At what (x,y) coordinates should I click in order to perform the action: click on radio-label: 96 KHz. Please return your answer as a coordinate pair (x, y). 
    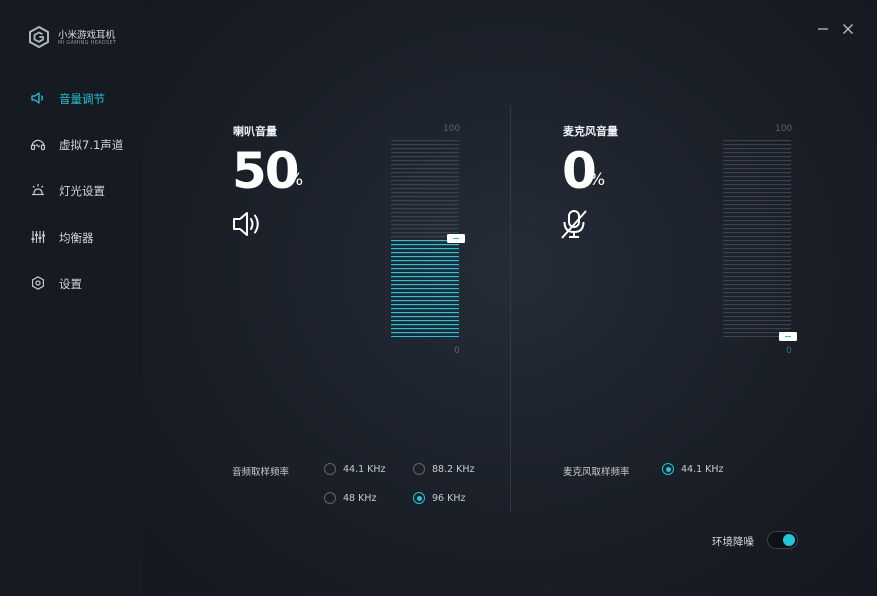
    Looking at the image, I should click on (449, 498).